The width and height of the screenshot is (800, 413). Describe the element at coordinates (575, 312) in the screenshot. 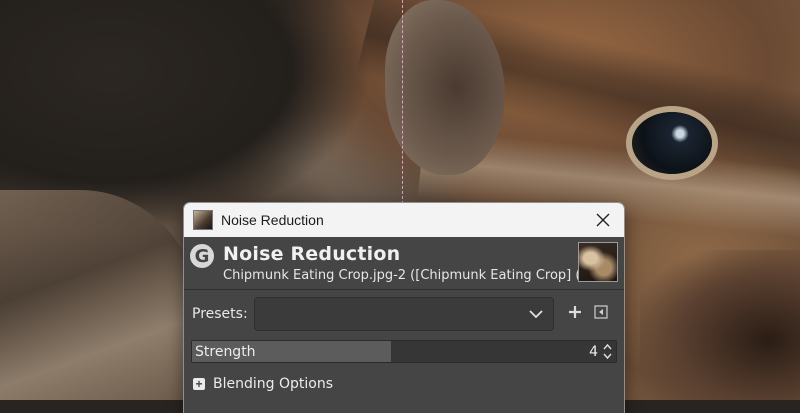

I see `plus-icon` at that location.